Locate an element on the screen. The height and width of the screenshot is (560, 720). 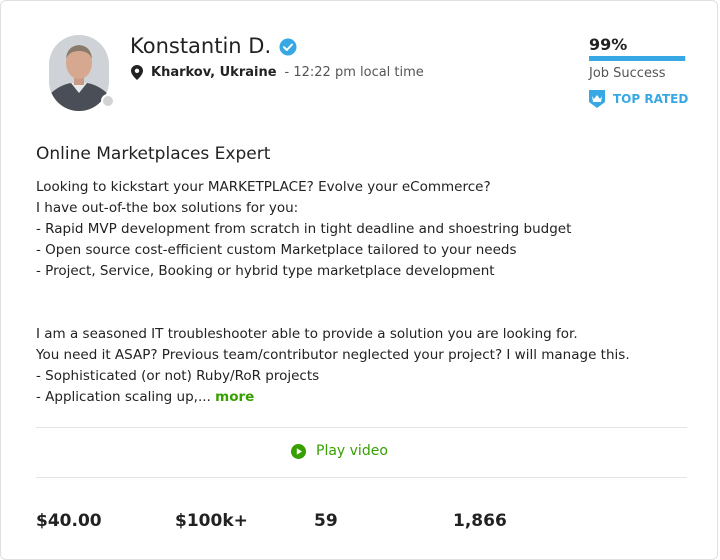
freelancer-name-row: Konstantin D. is located at coordinates (213, 46).